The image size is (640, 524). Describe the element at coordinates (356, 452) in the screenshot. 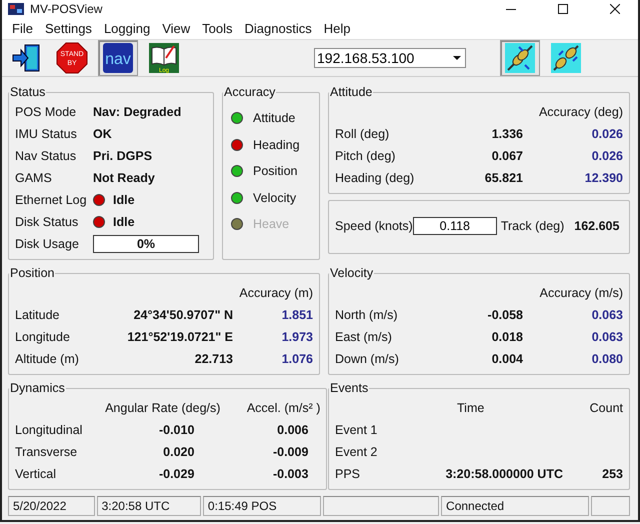

I see `row-label: Event 2` at that location.